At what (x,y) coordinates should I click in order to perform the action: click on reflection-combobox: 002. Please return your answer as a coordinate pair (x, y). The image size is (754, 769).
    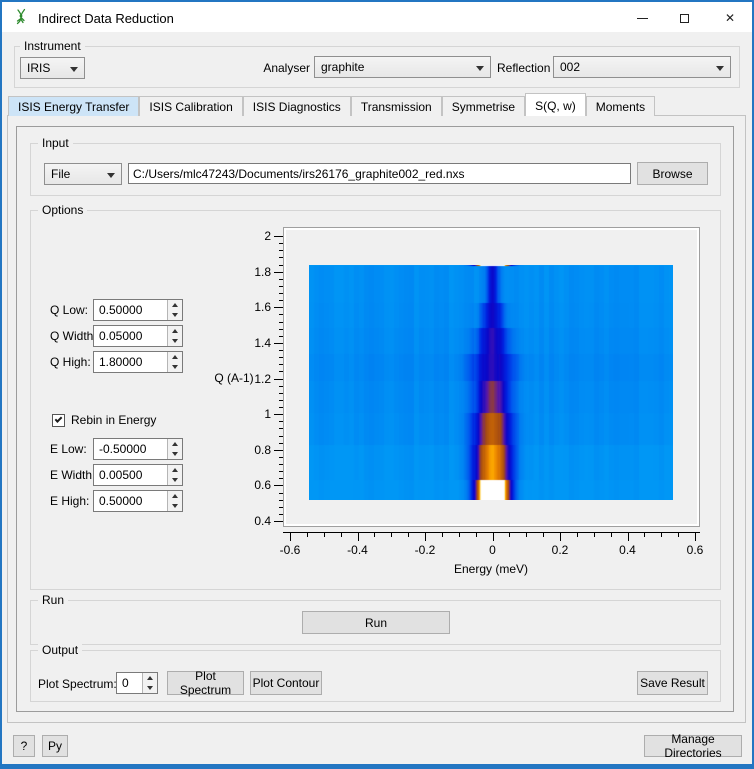
    Looking at the image, I should click on (642, 67).